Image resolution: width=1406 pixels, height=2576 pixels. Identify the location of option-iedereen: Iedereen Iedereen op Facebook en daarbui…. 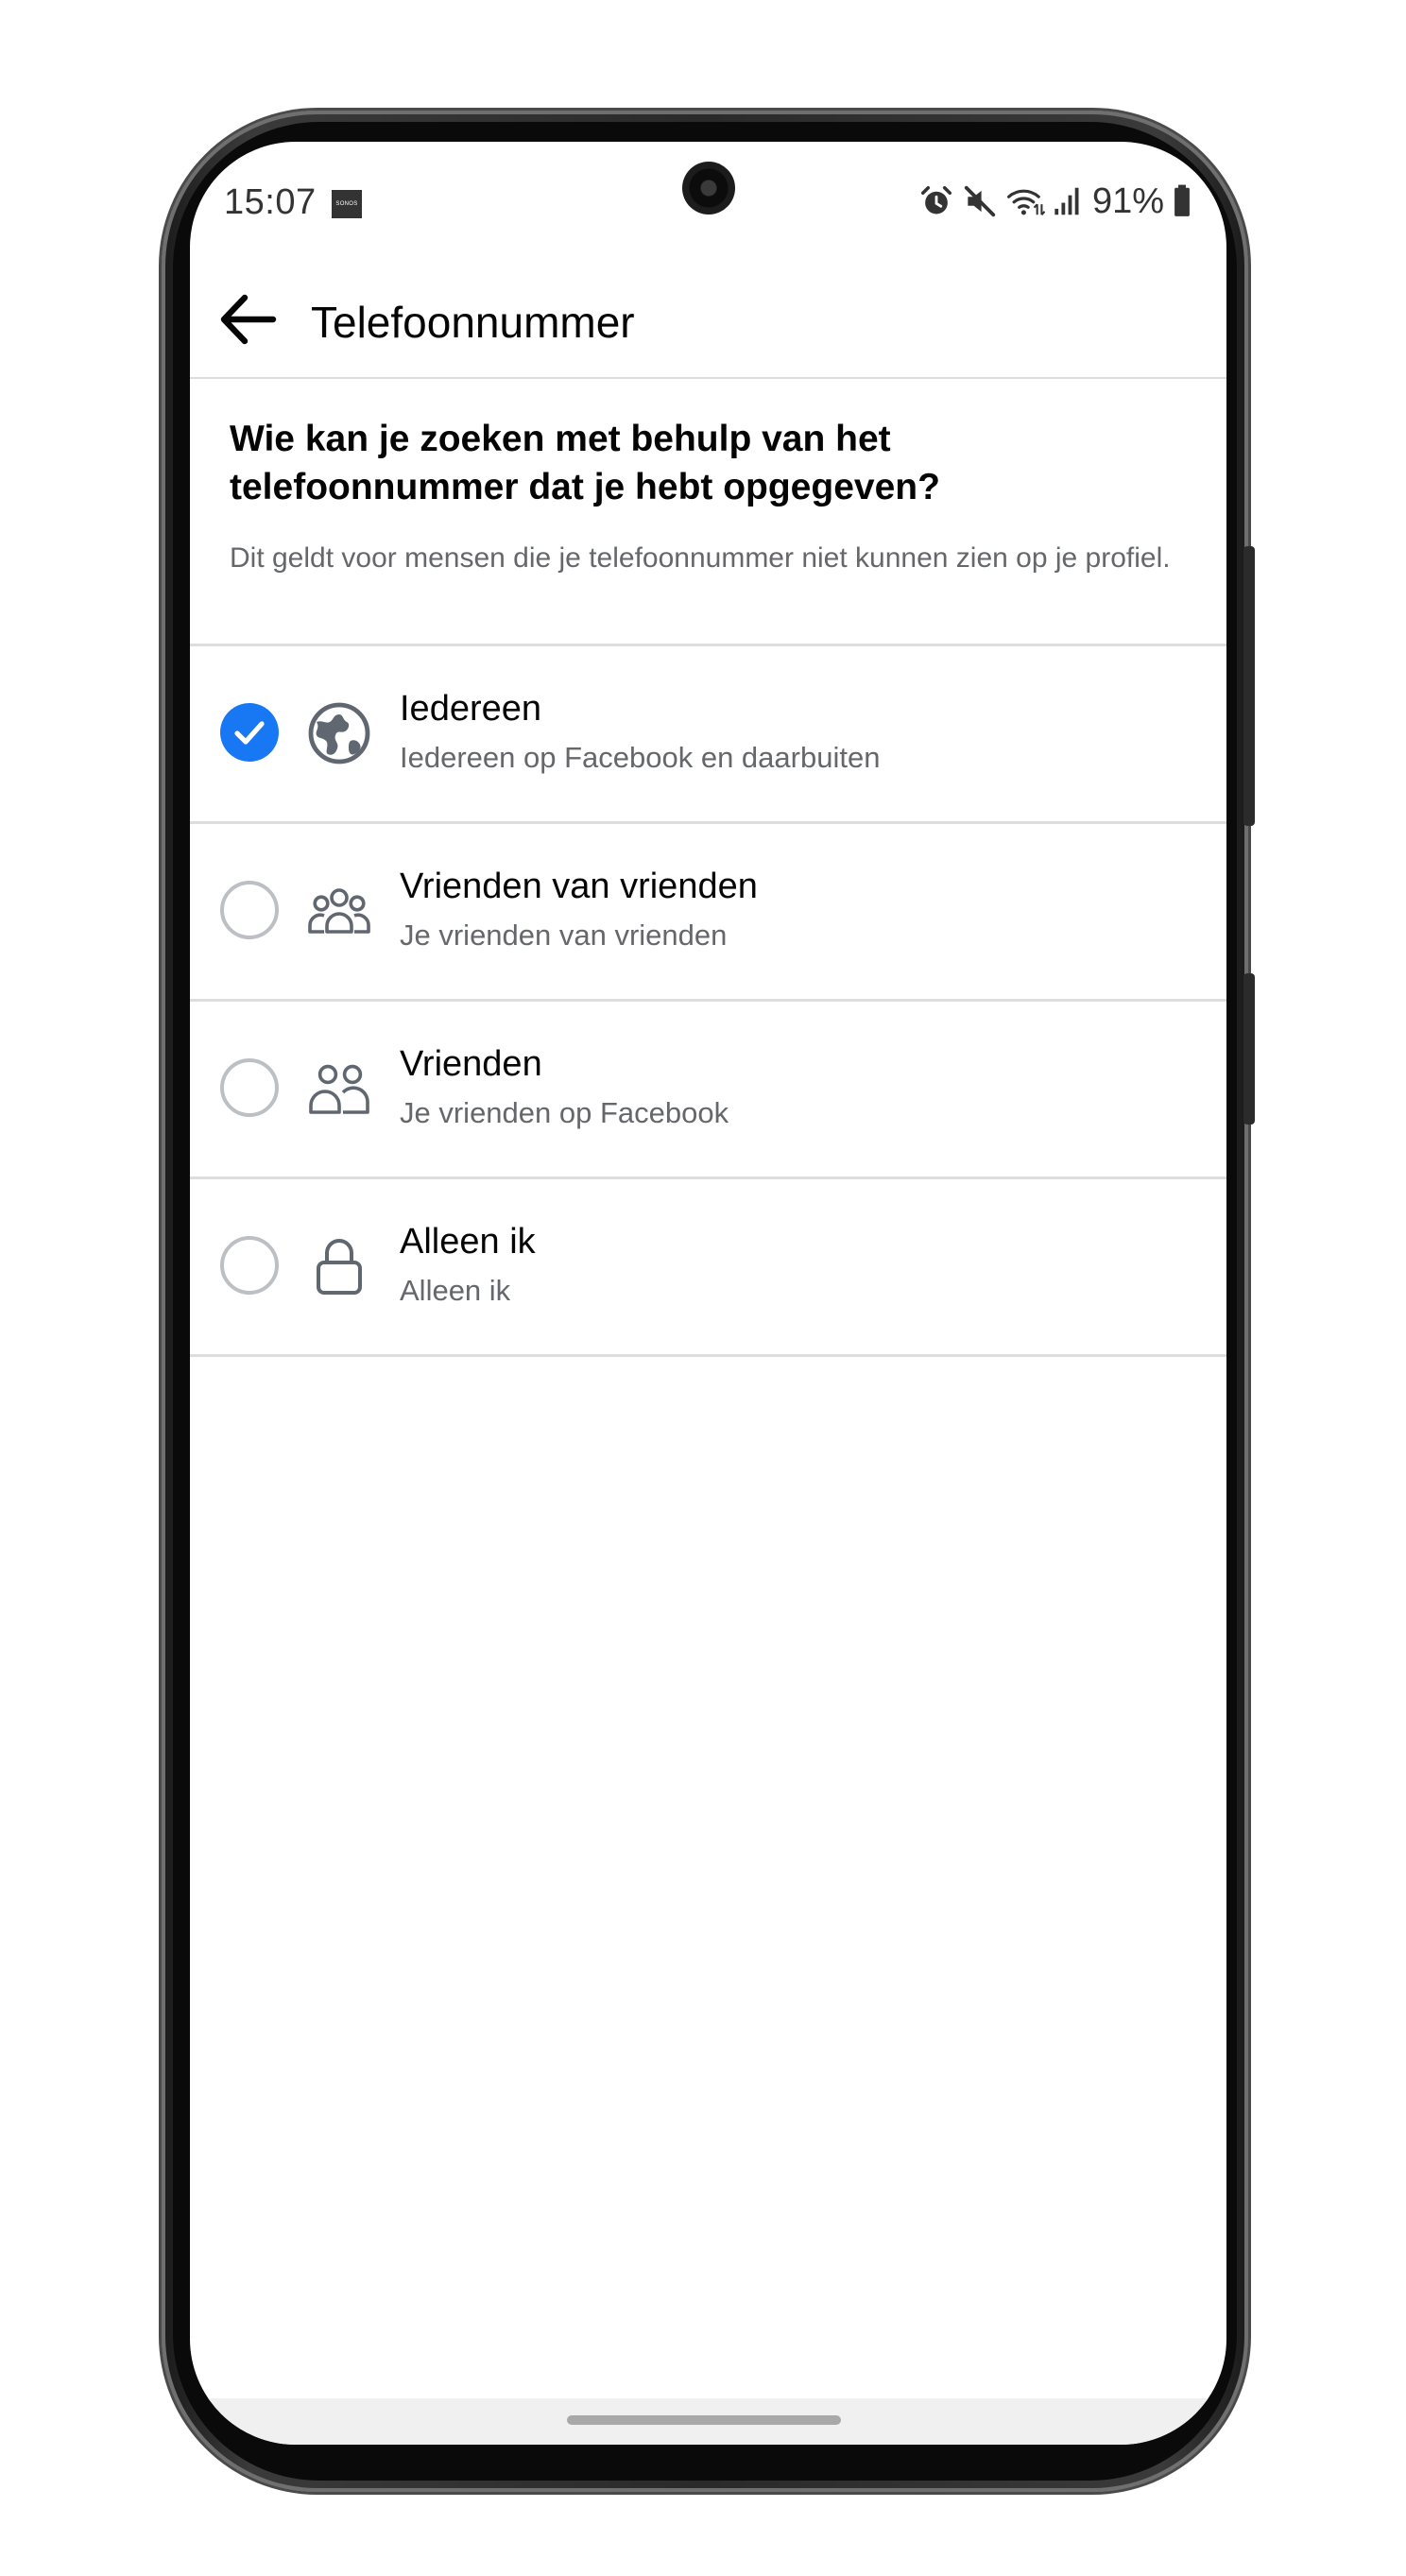
(708, 735).